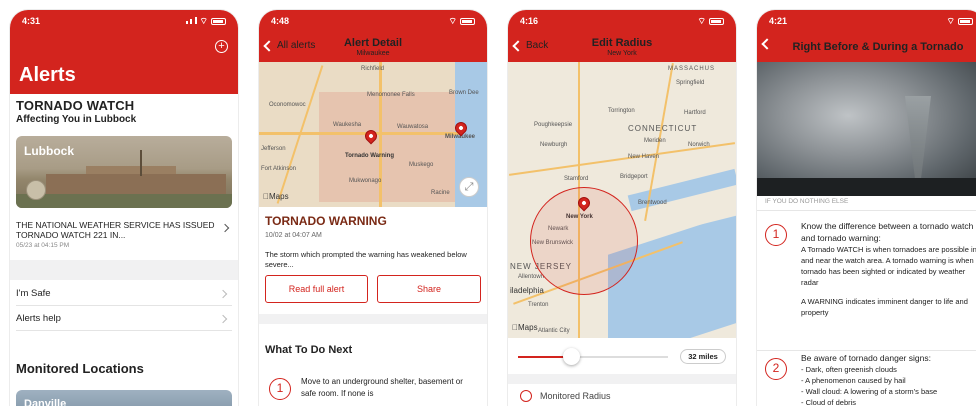  I want to click on horizon, so click(866, 187).